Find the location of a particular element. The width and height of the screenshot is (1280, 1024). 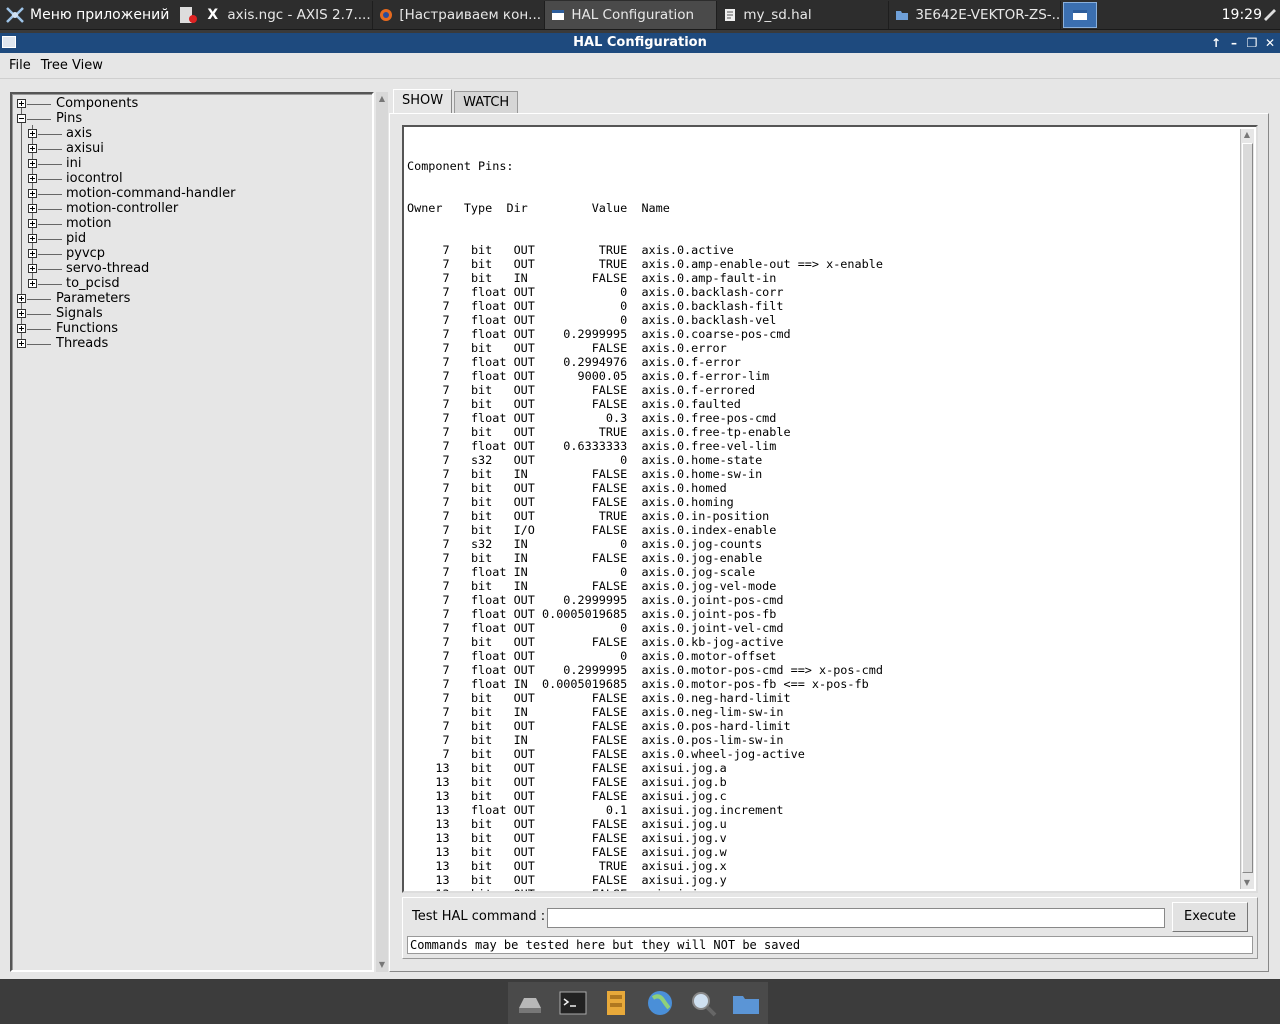

search-icon is located at coordinates (703, 1003).